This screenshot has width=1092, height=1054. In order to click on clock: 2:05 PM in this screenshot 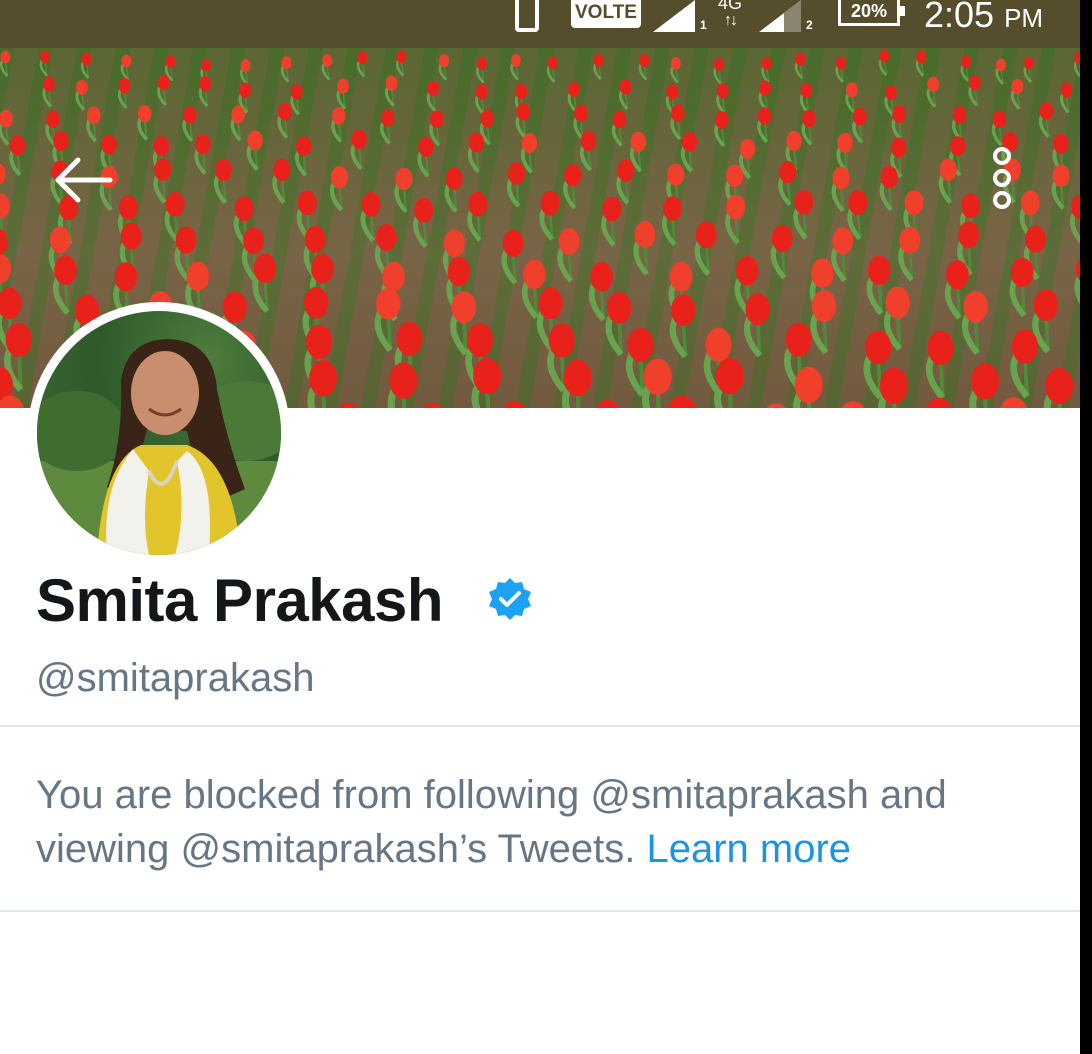, I will do `click(983, 18)`.